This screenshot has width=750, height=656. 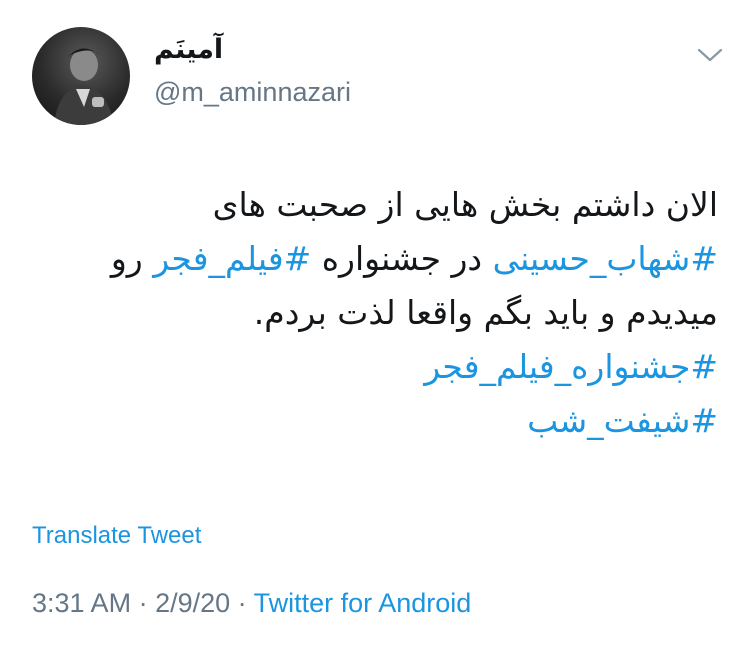 What do you see at coordinates (373, 367) in the screenshot?
I see `hashtag-link: #جشنواره_فیلم_فجر` at bounding box center [373, 367].